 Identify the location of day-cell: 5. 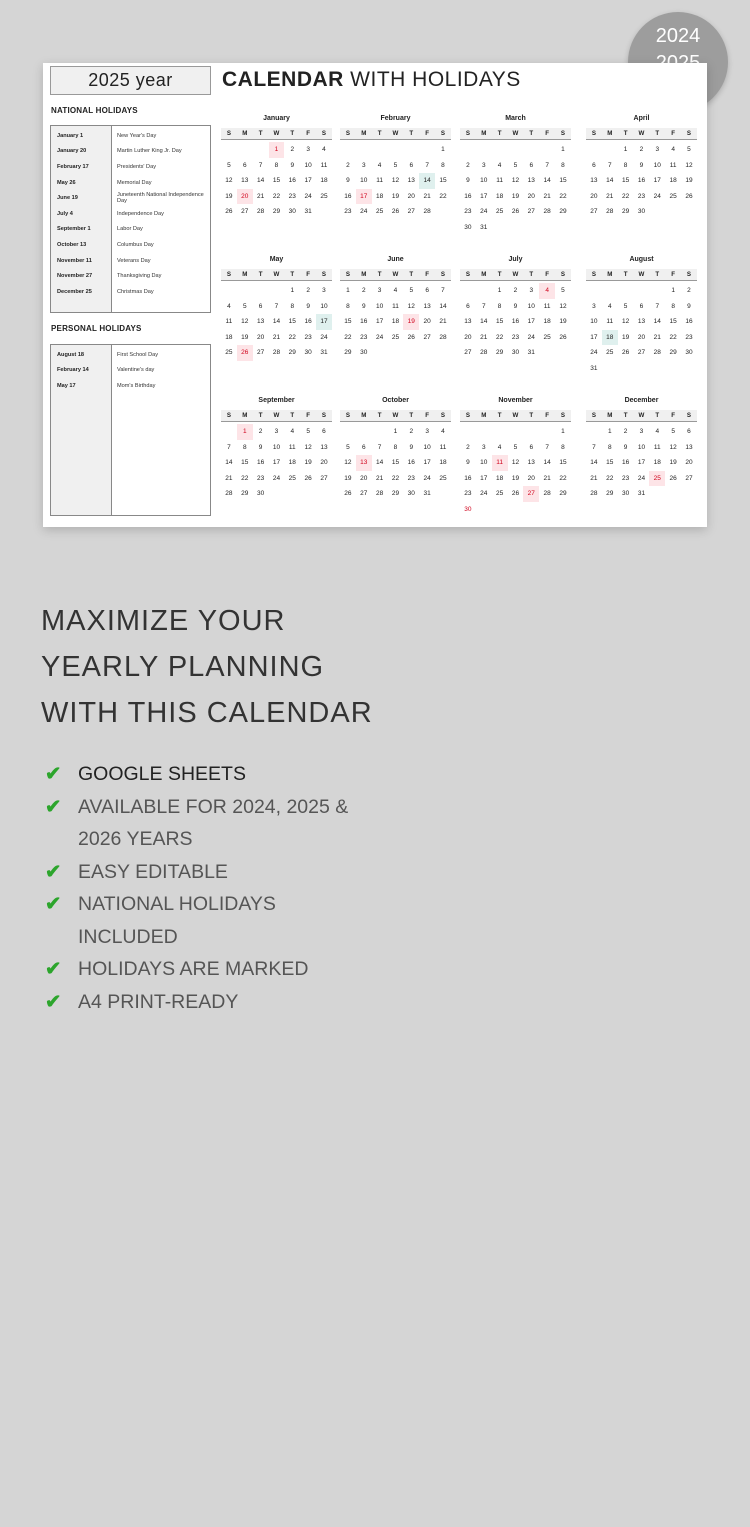
(244, 306).